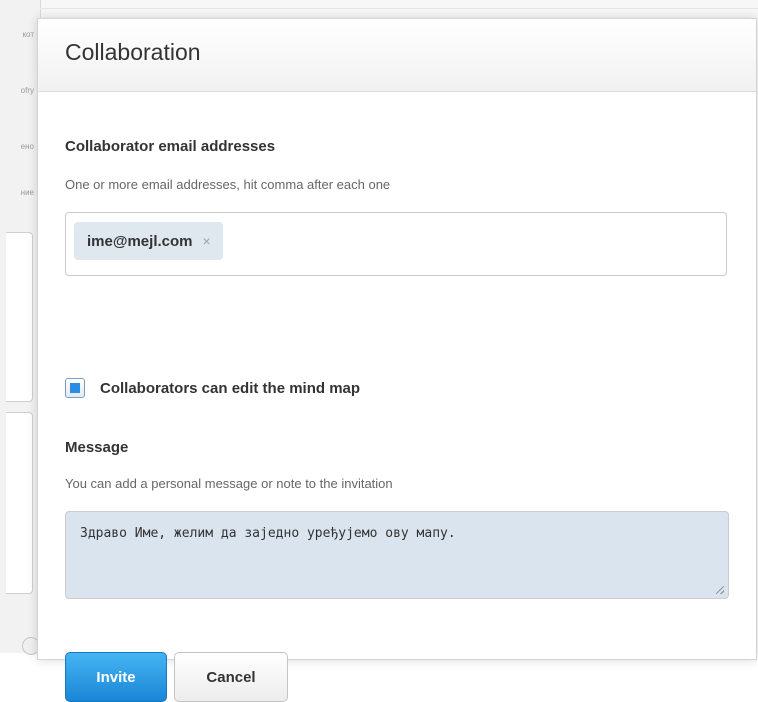 The image size is (758, 702). What do you see at coordinates (720, 590) in the screenshot?
I see `resize-grip-icon` at bounding box center [720, 590].